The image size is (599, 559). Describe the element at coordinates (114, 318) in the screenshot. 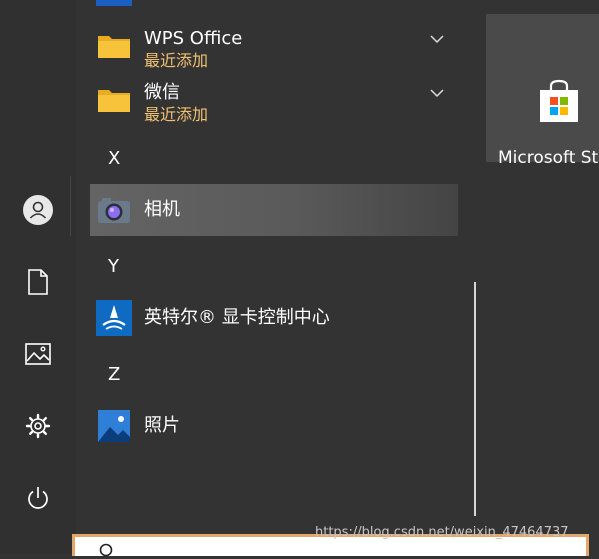

I see `intel-graphics-icon` at that location.